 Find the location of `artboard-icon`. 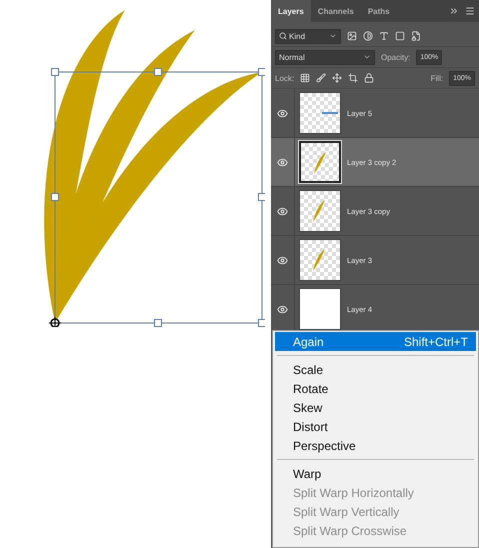

artboard-icon is located at coordinates (353, 78).